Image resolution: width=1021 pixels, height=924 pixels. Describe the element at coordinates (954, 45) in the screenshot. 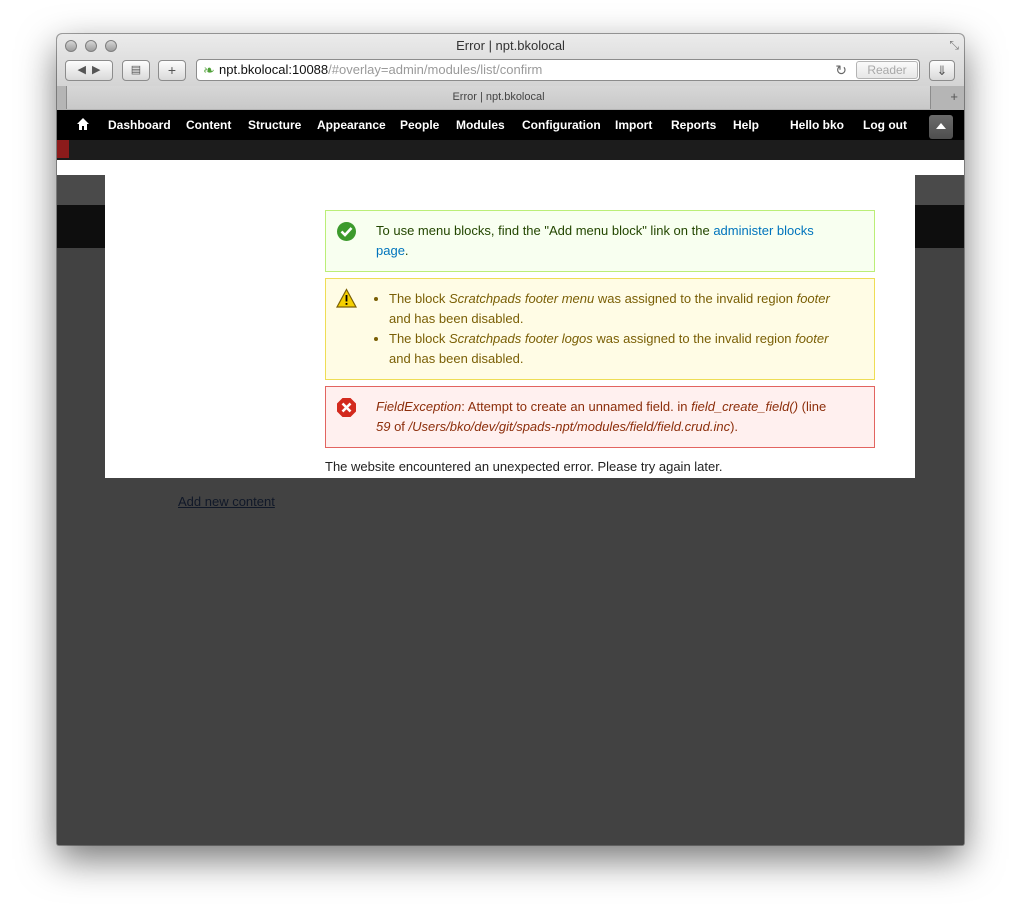

I see `fullscreen-icon: ⤡` at that location.